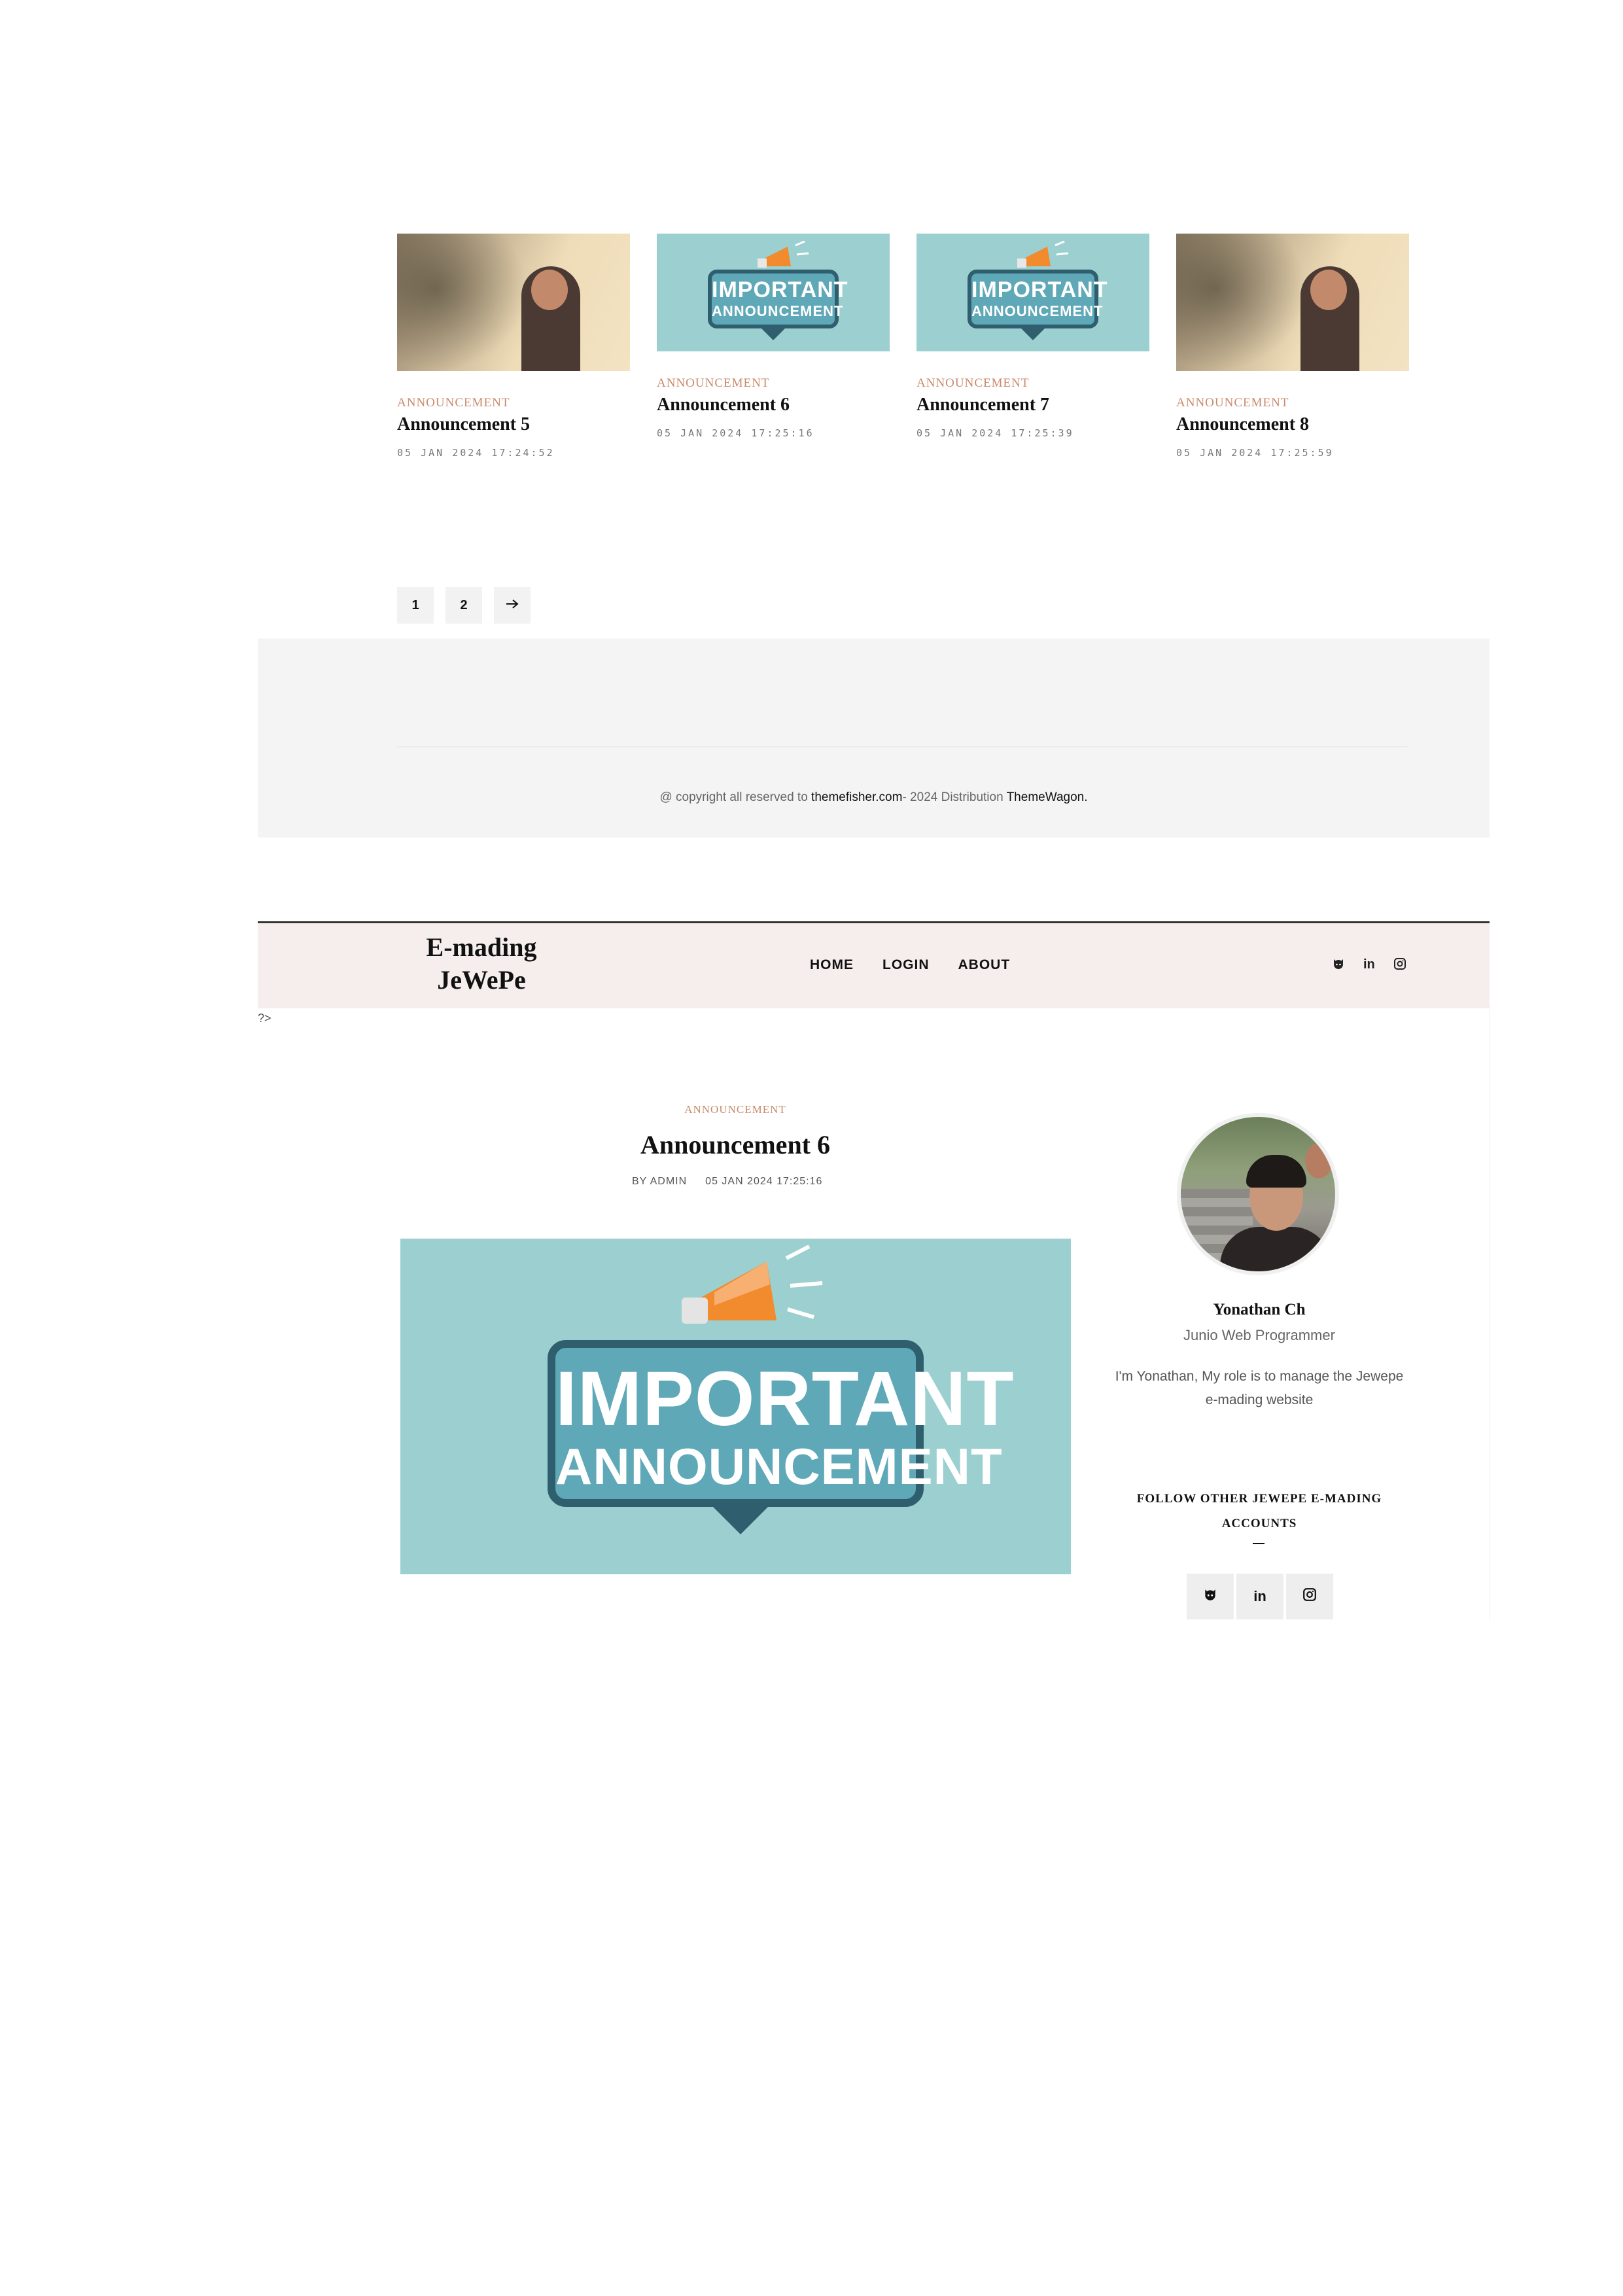 This screenshot has height=2296, width=1623. I want to click on page-1-button: 1, so click(416, 605).